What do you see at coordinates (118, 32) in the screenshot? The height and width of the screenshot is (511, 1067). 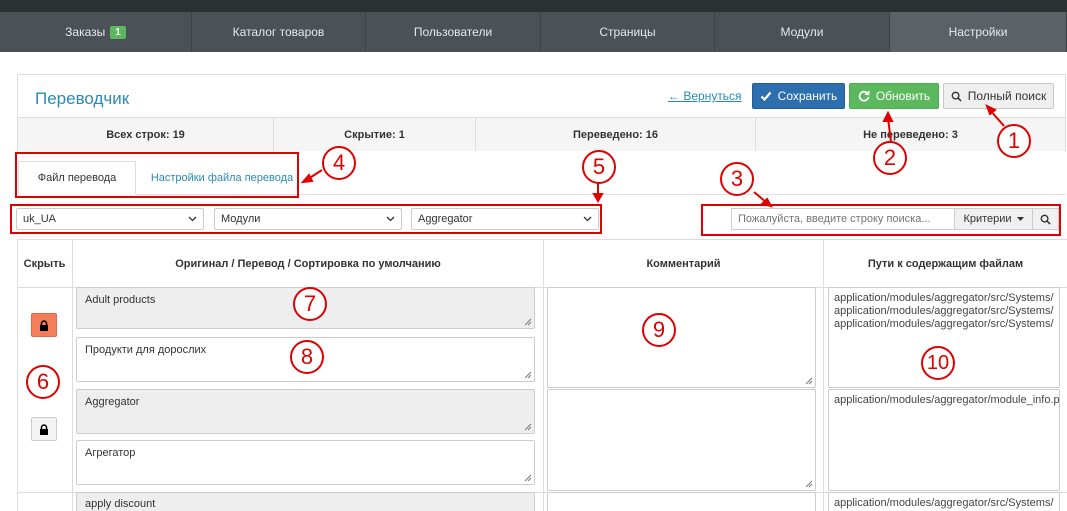 I see `orders-count-badge: 1` at bounding box center [118, 32].